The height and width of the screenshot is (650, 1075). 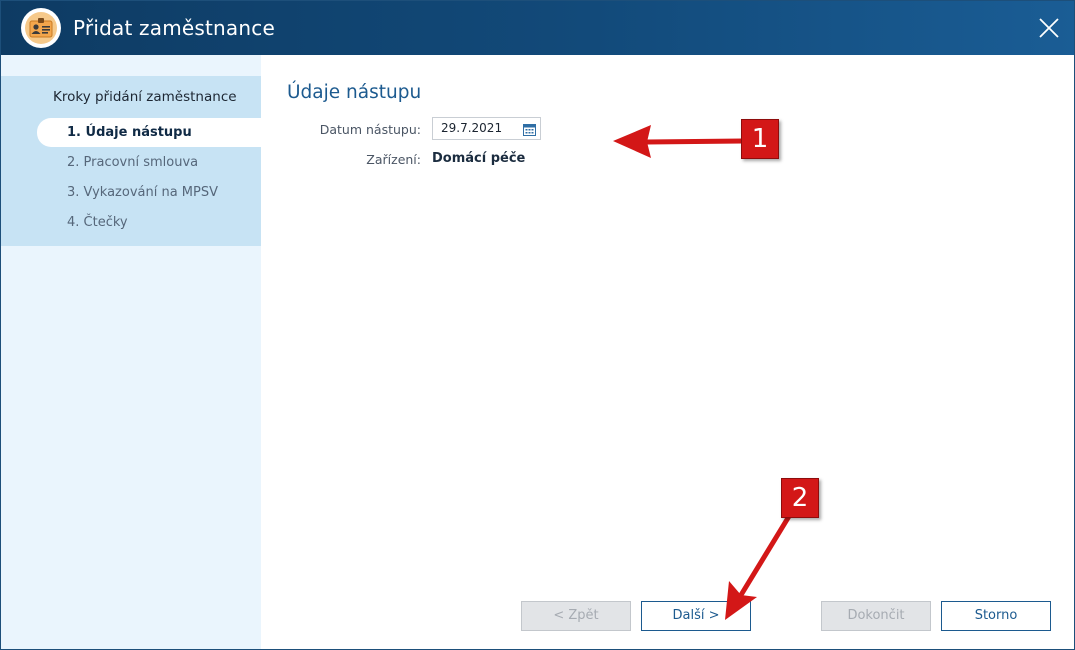 I want to click on back-button: < Zpět, so click(x=576, y=616).